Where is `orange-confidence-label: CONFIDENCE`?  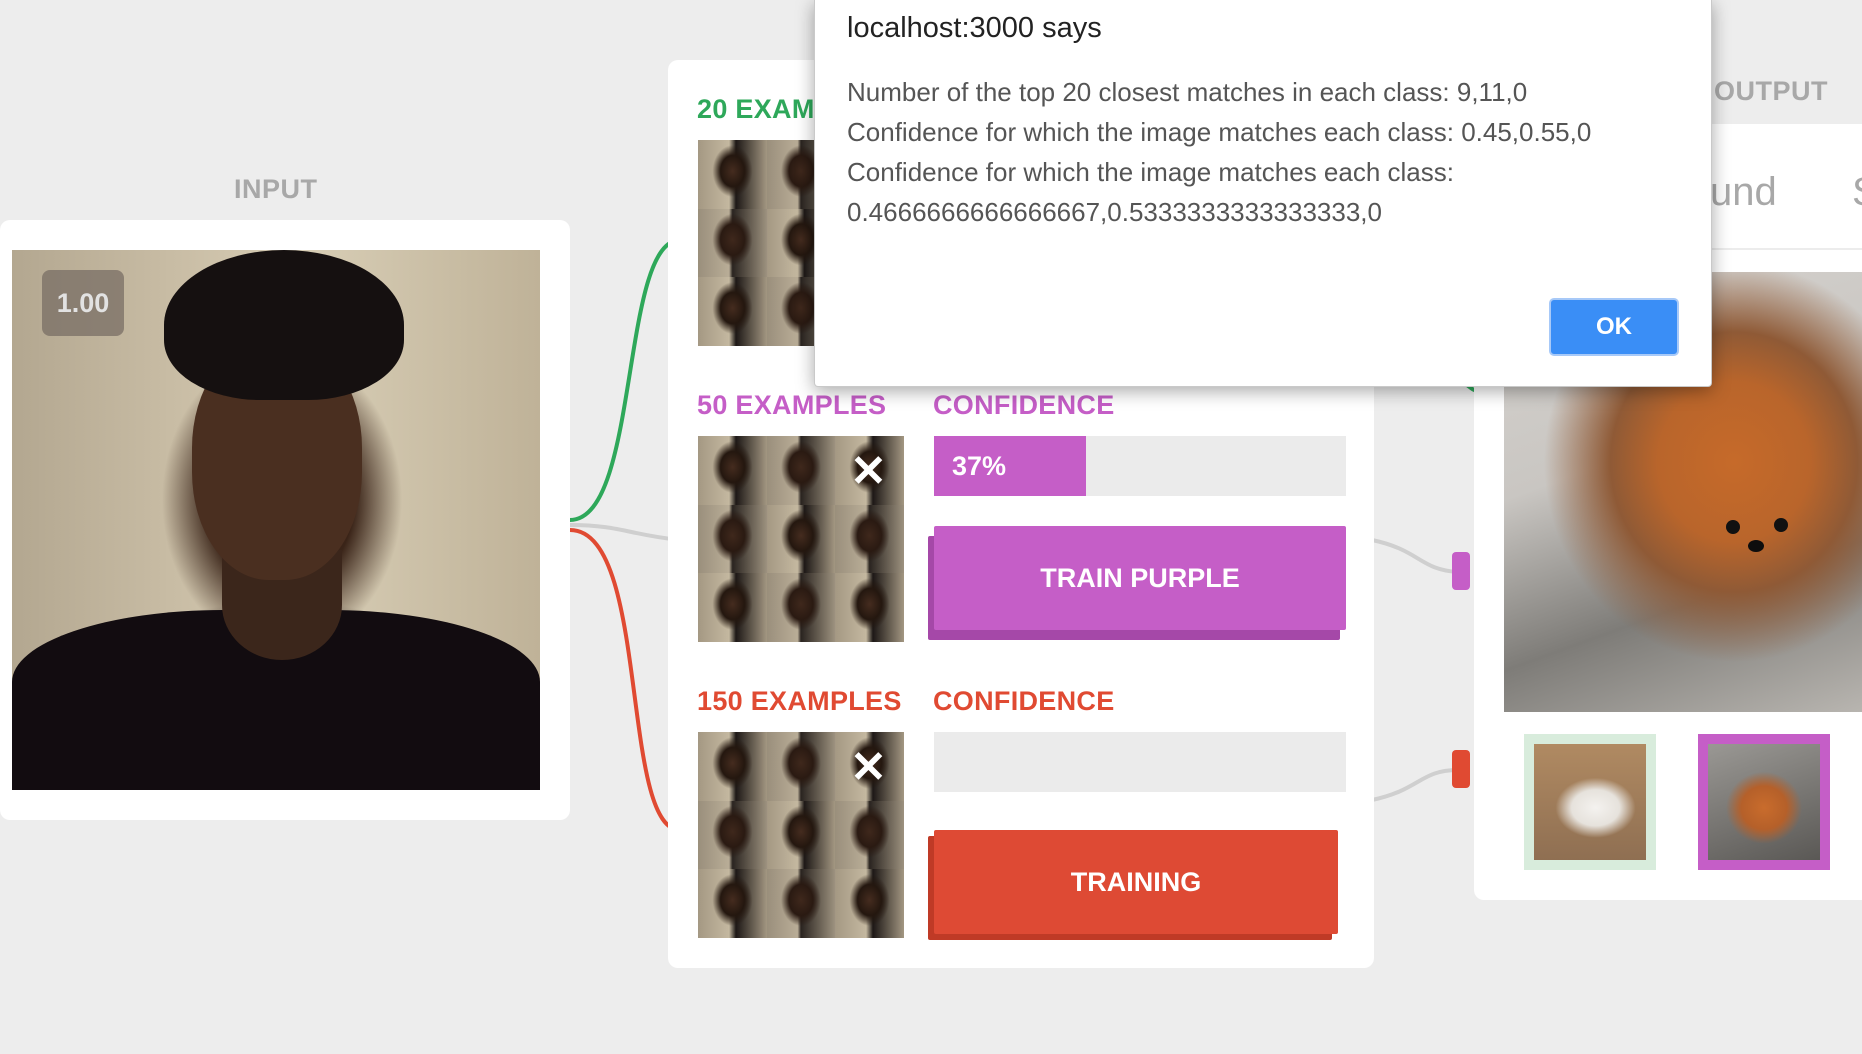 orange-confidence-label: CONFIDENCE is located at coordinates (1024, 701).